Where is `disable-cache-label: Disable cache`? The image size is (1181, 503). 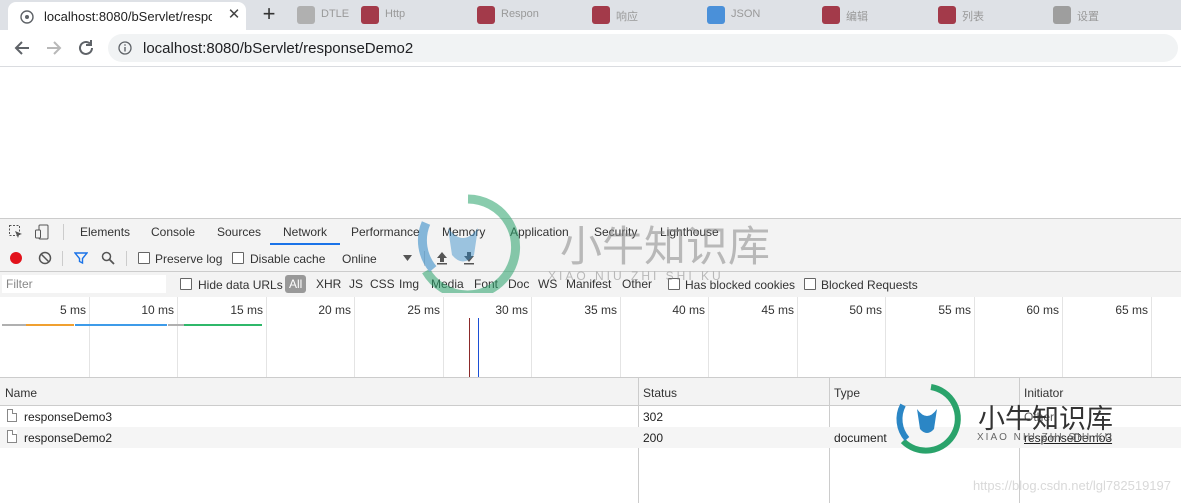 disable-cache-label: Disable cache is located at coordinates (288, 259).